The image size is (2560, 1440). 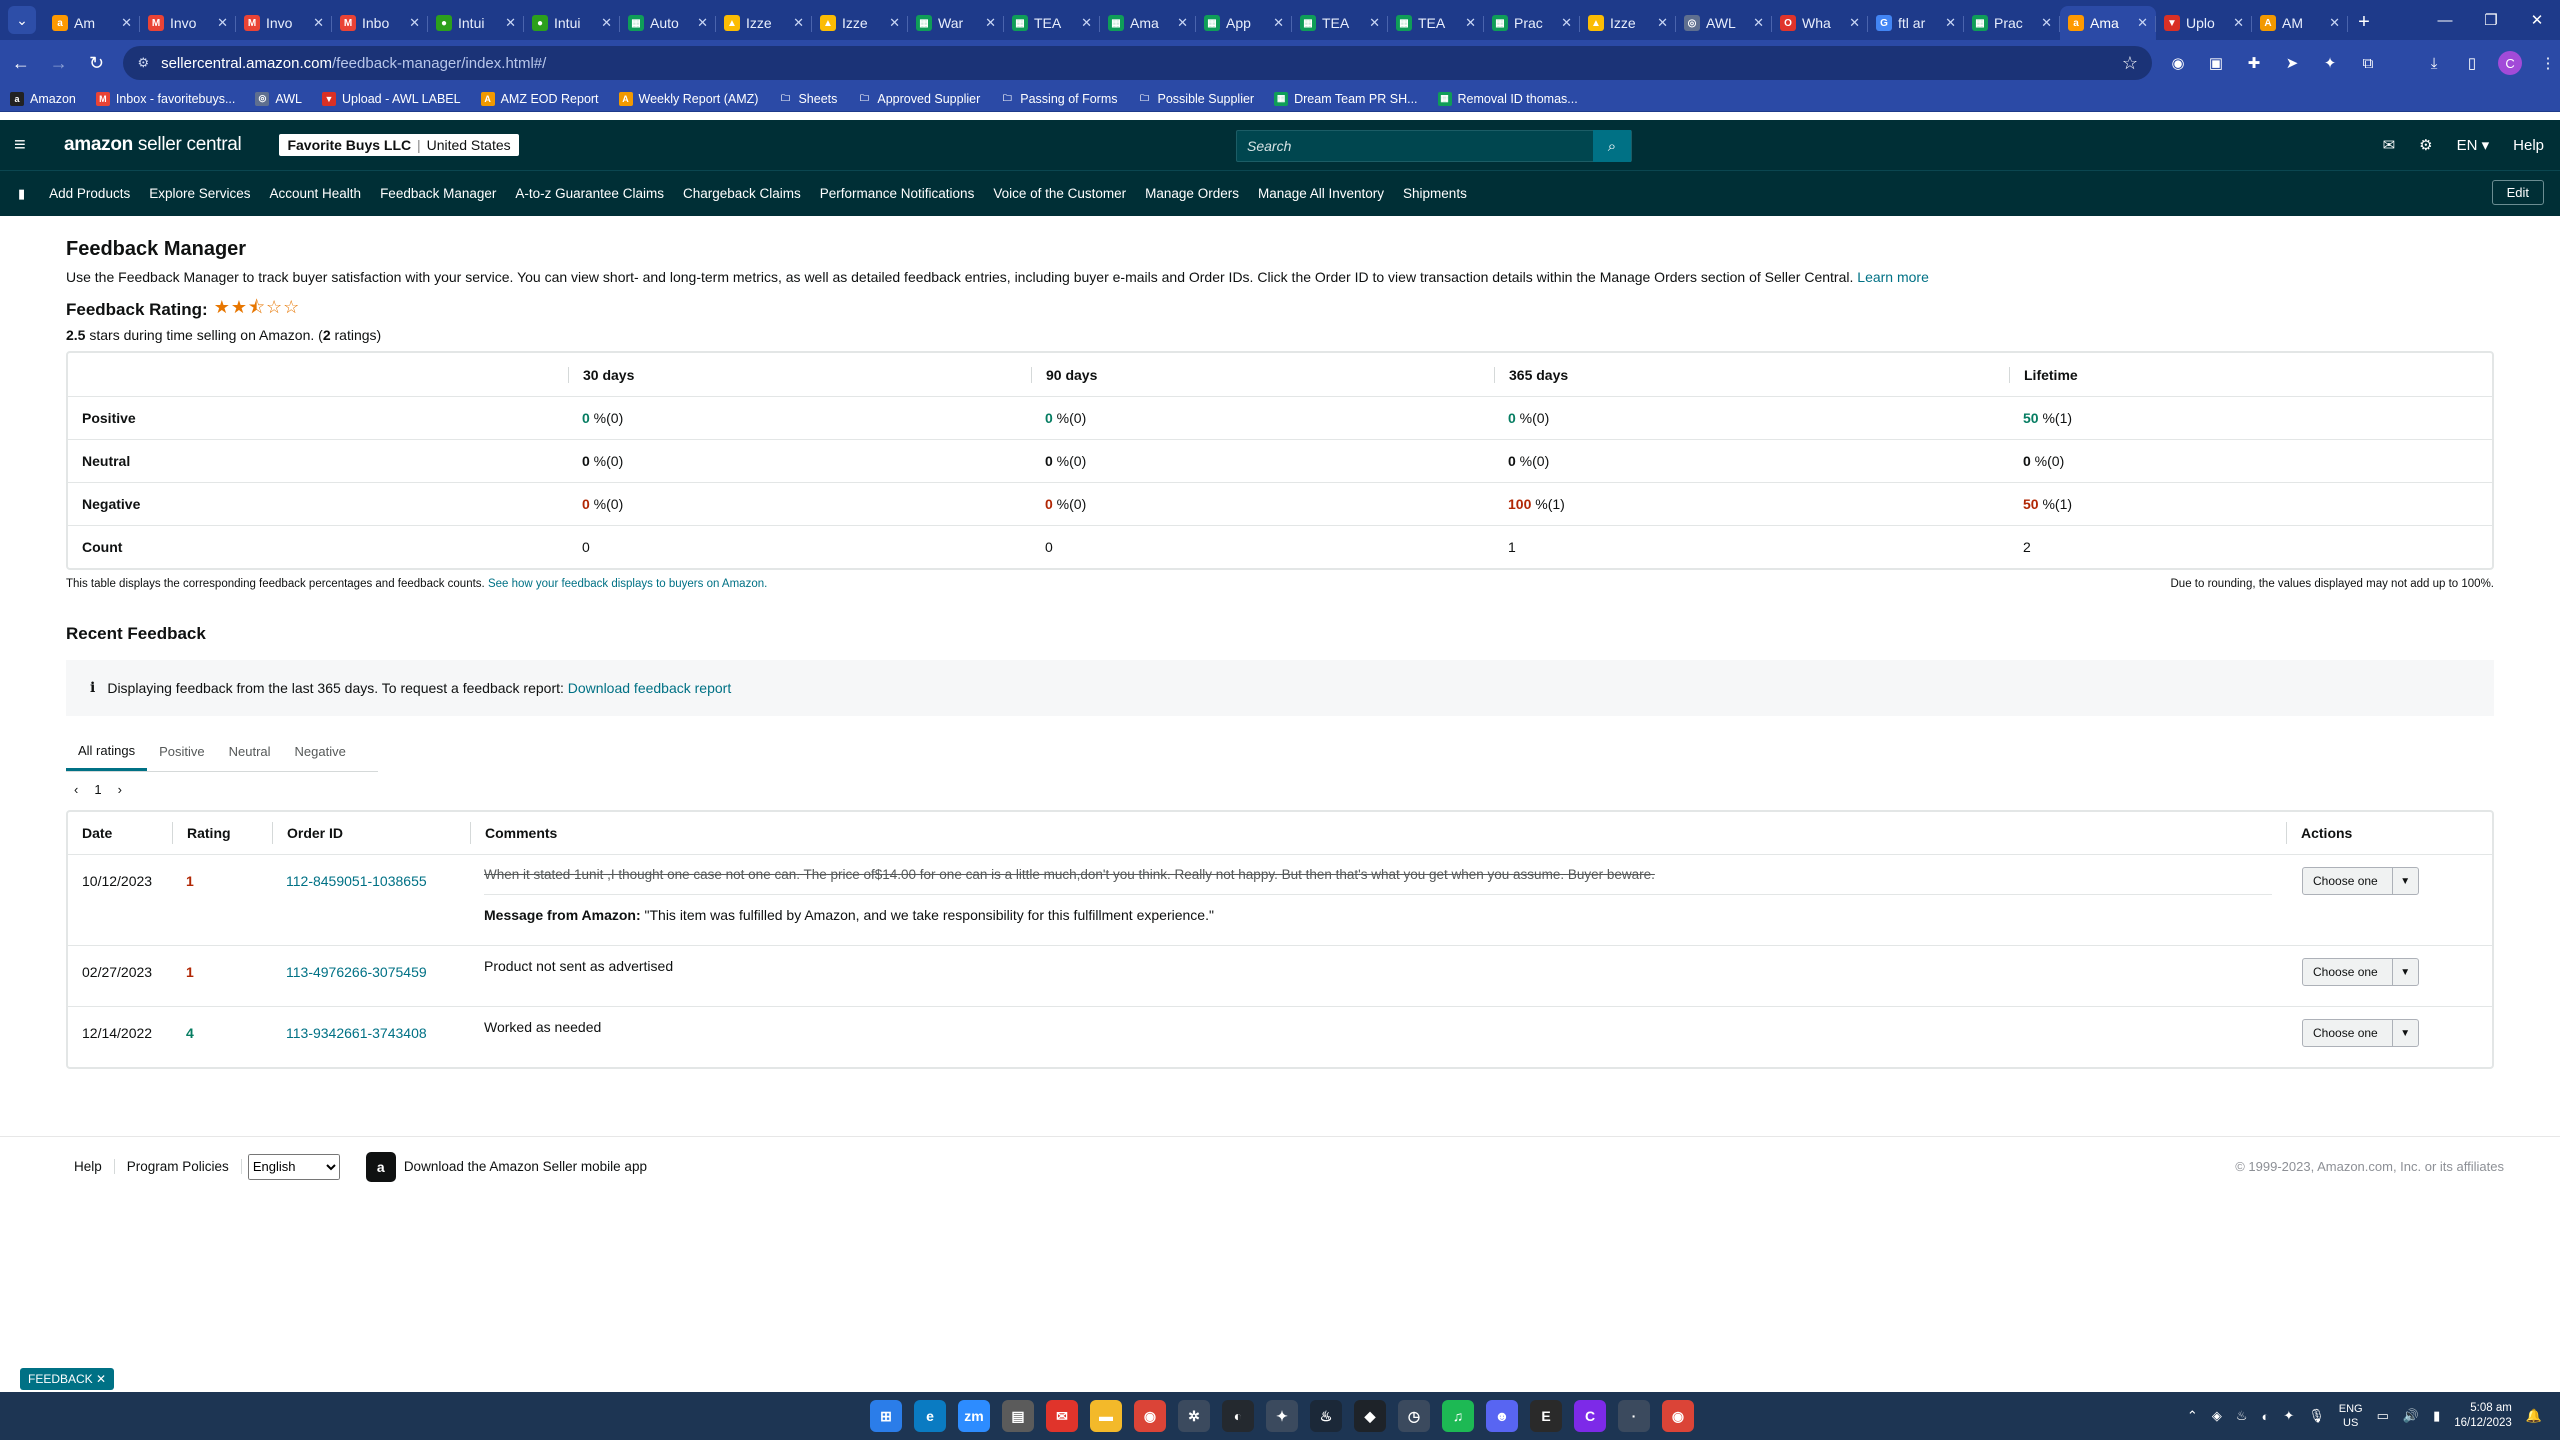 I want to click on tray-app-icon: ◈, so click(x=2217, y=1416).